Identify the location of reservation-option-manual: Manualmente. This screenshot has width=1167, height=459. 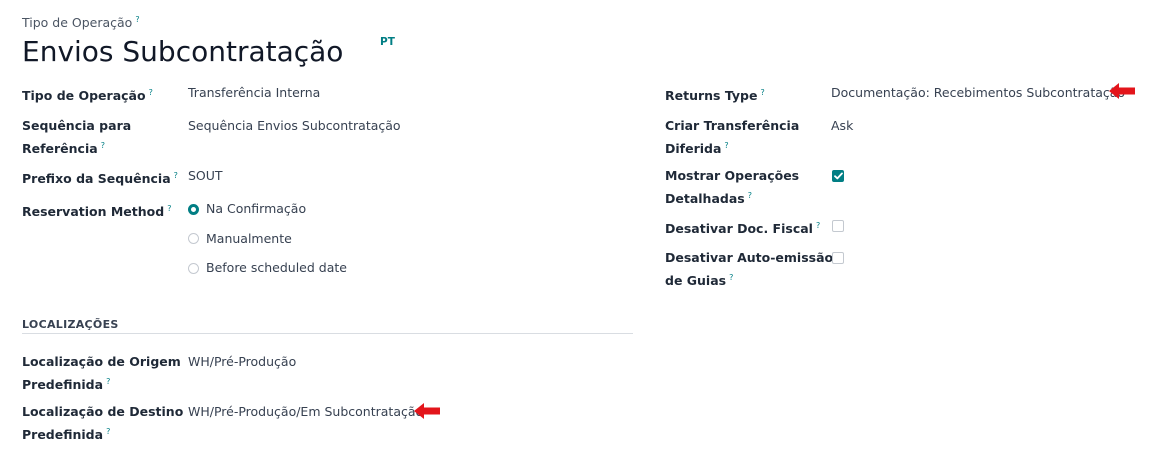
(267, 239).